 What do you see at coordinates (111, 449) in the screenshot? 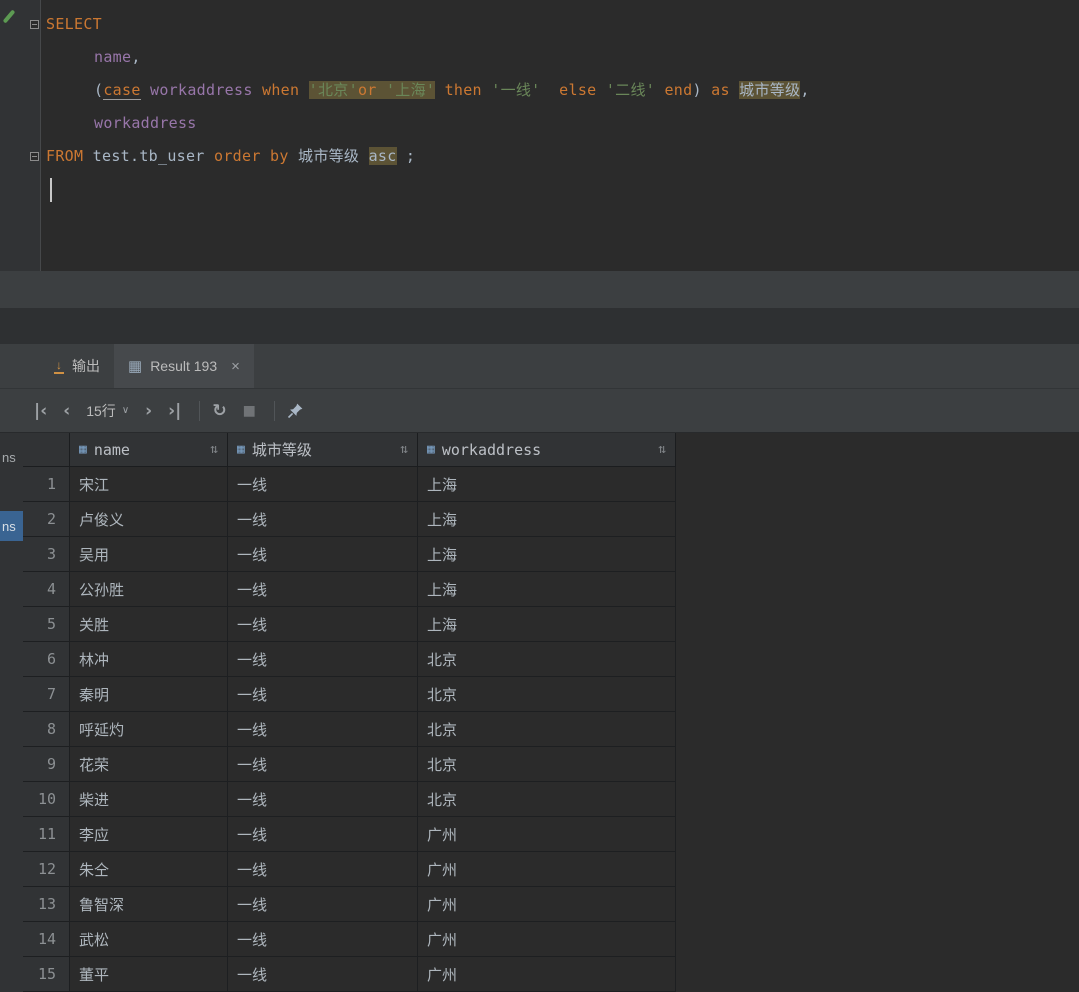
I see `column-label: name` at bounding box center [111, 449].